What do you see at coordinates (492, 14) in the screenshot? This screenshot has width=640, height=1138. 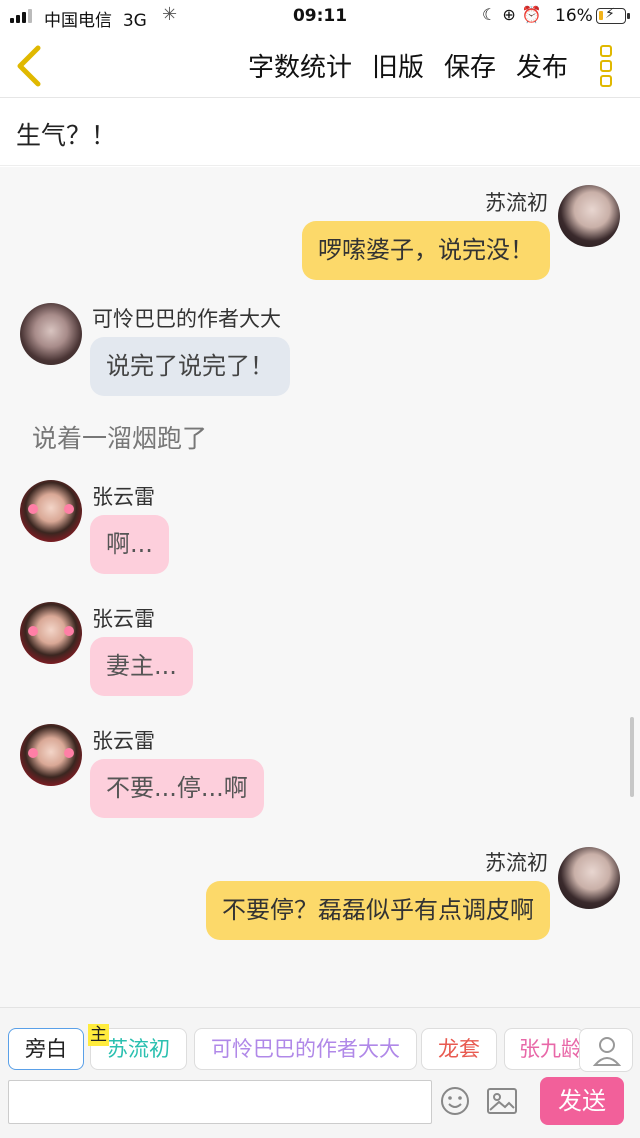 I see `moon-icon: ☾` at bounding box center [492, 14].